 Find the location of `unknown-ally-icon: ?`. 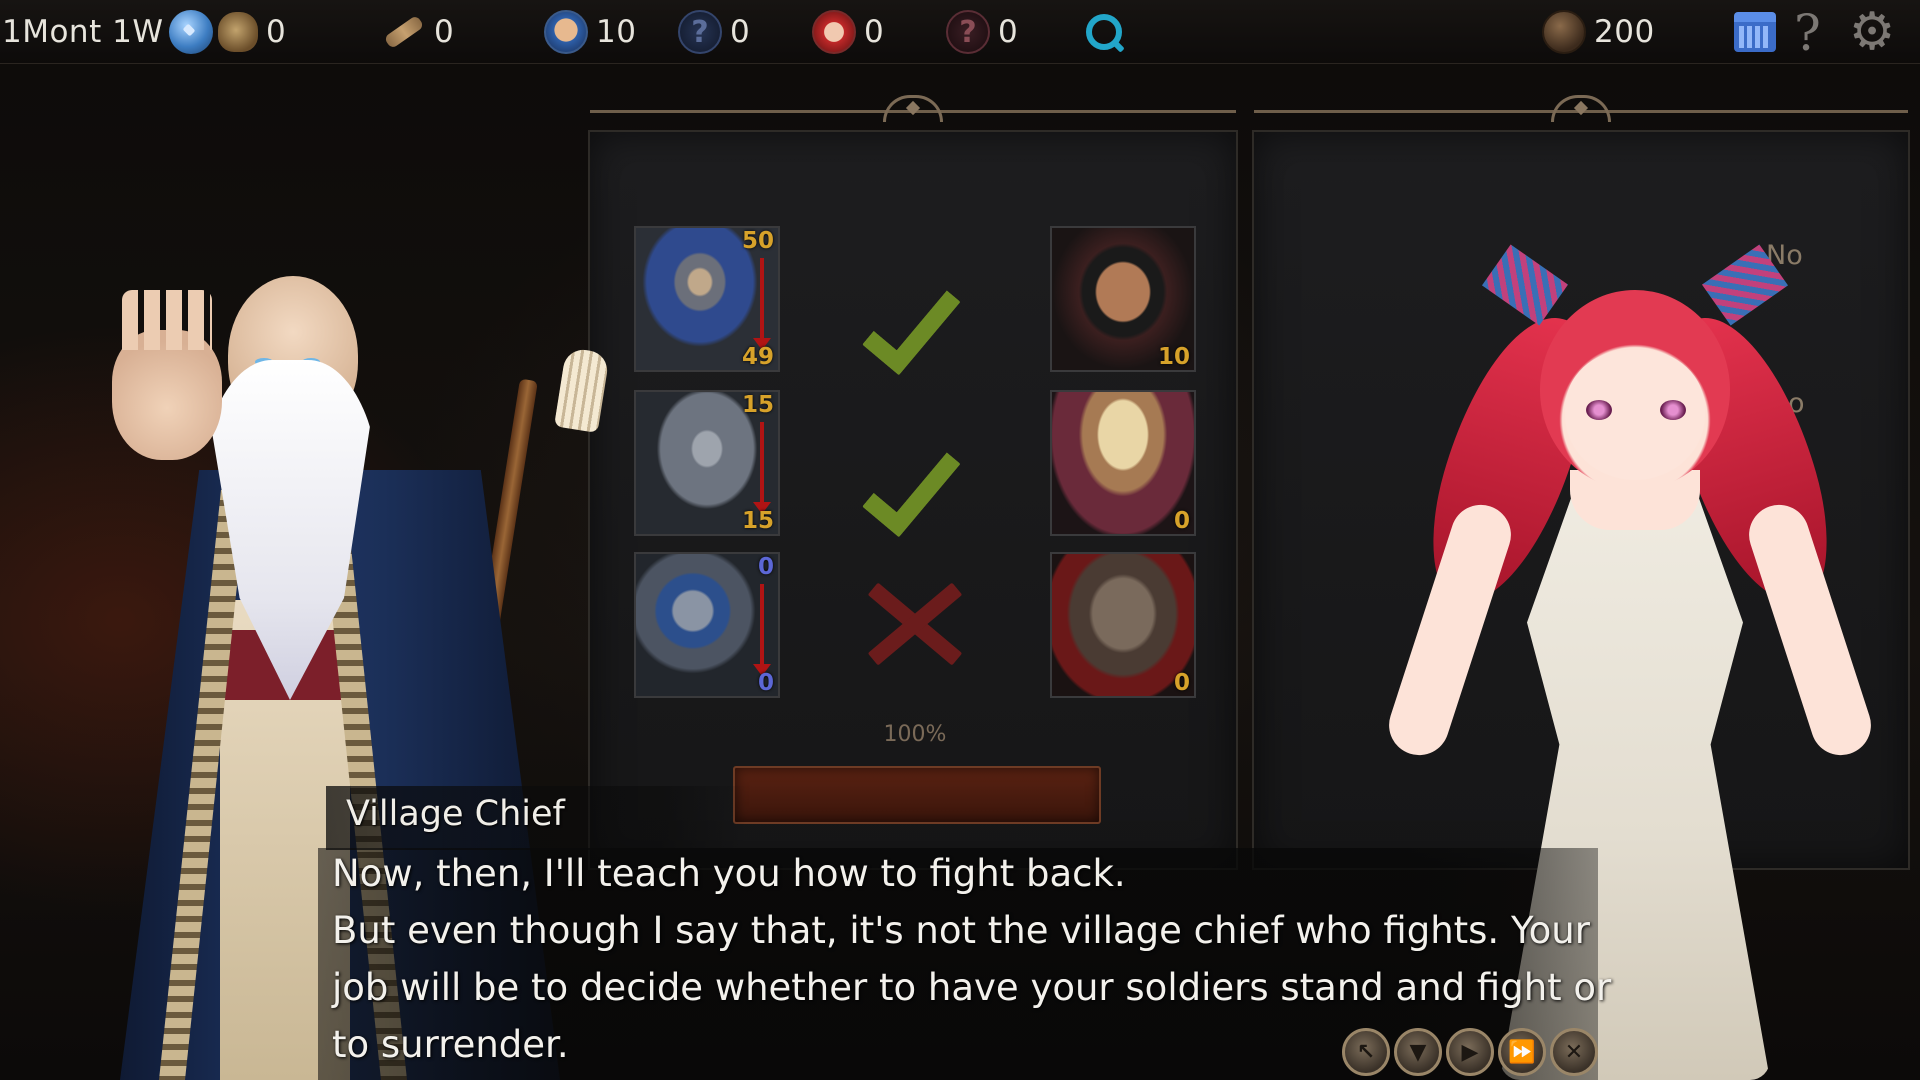

unknown-ally-icon: ? is located at coordinates (700, 32).